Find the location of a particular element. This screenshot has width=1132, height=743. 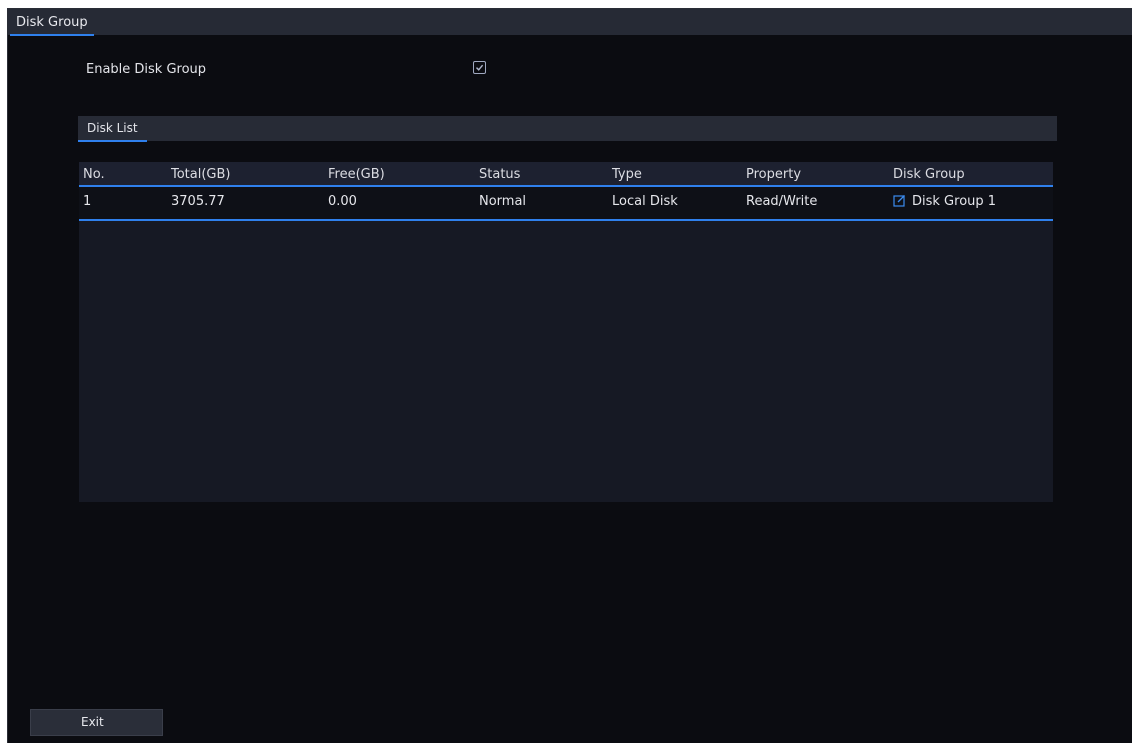

cell-property: Read/Write is located at coordinates (782, 201).